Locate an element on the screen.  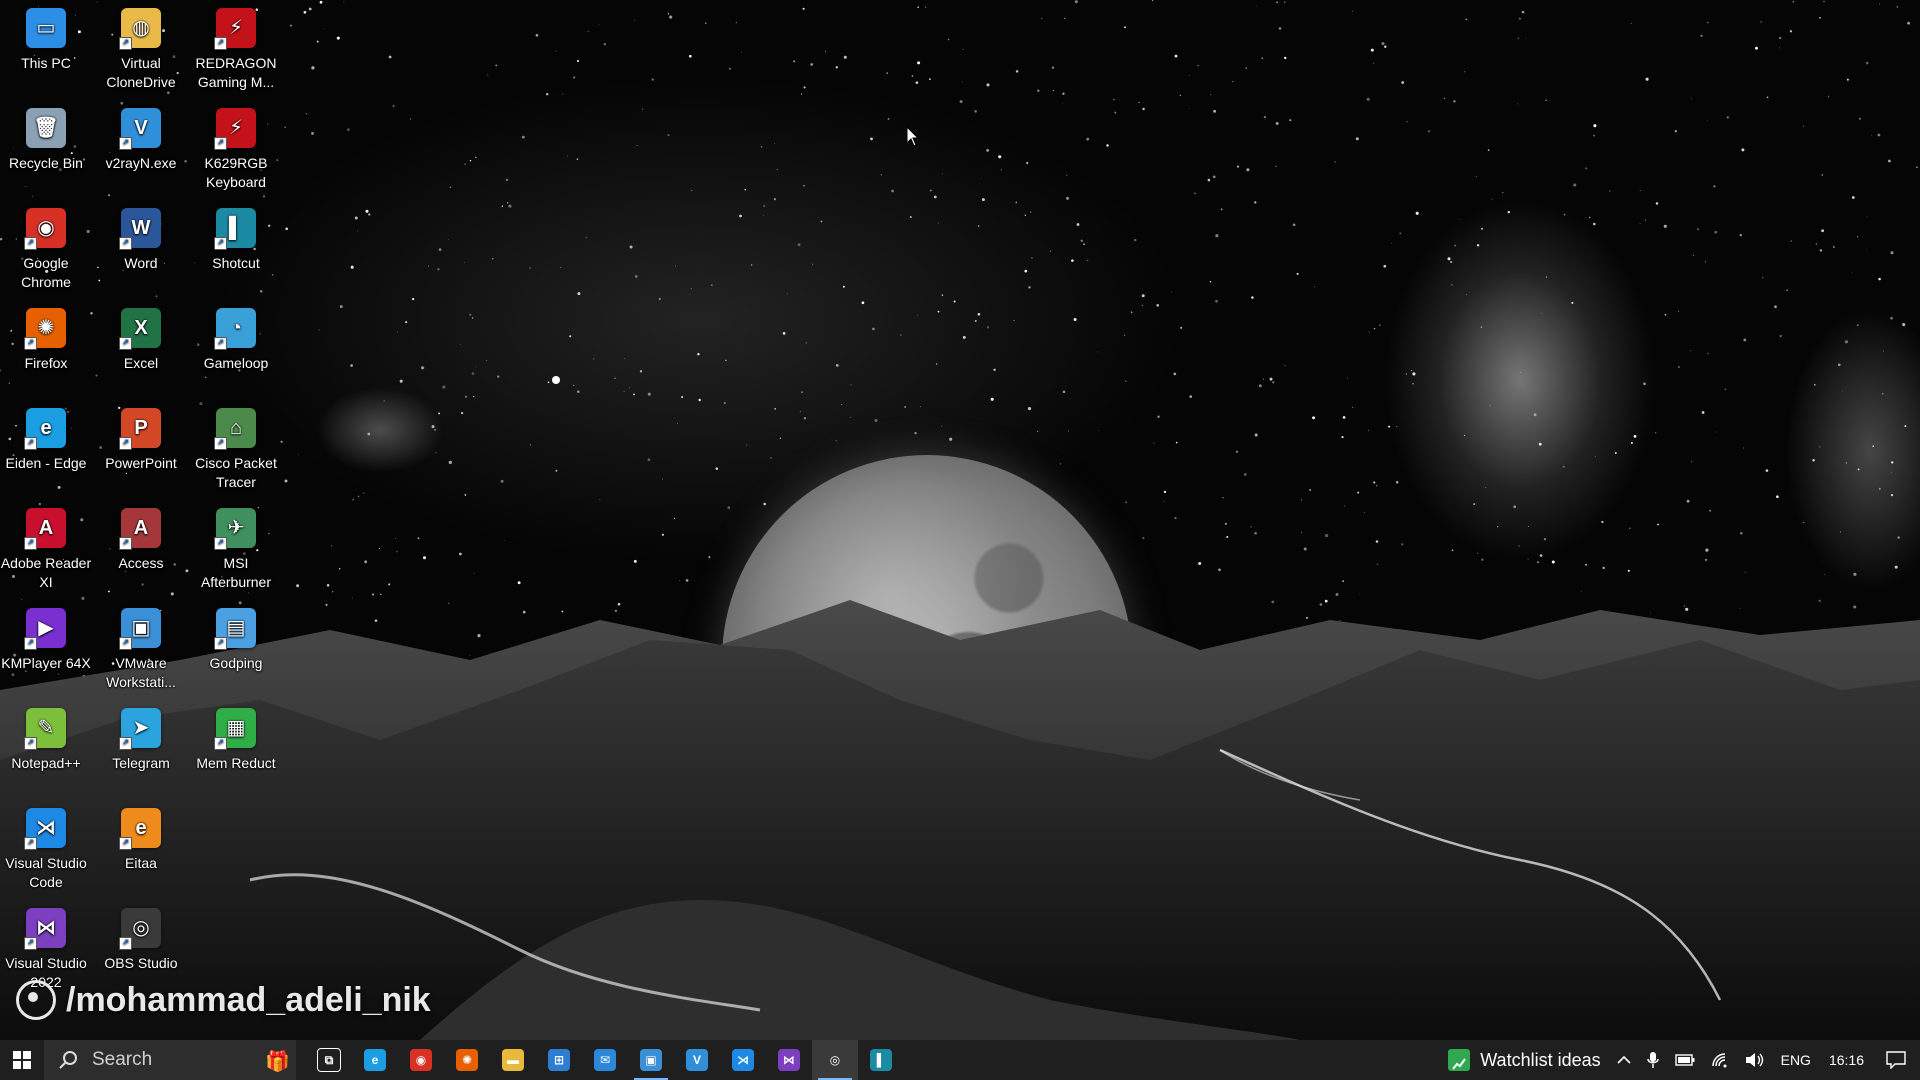
desktop-icon-edge: e ↗ Eiden - Edge is located at coordinates (46, 440).